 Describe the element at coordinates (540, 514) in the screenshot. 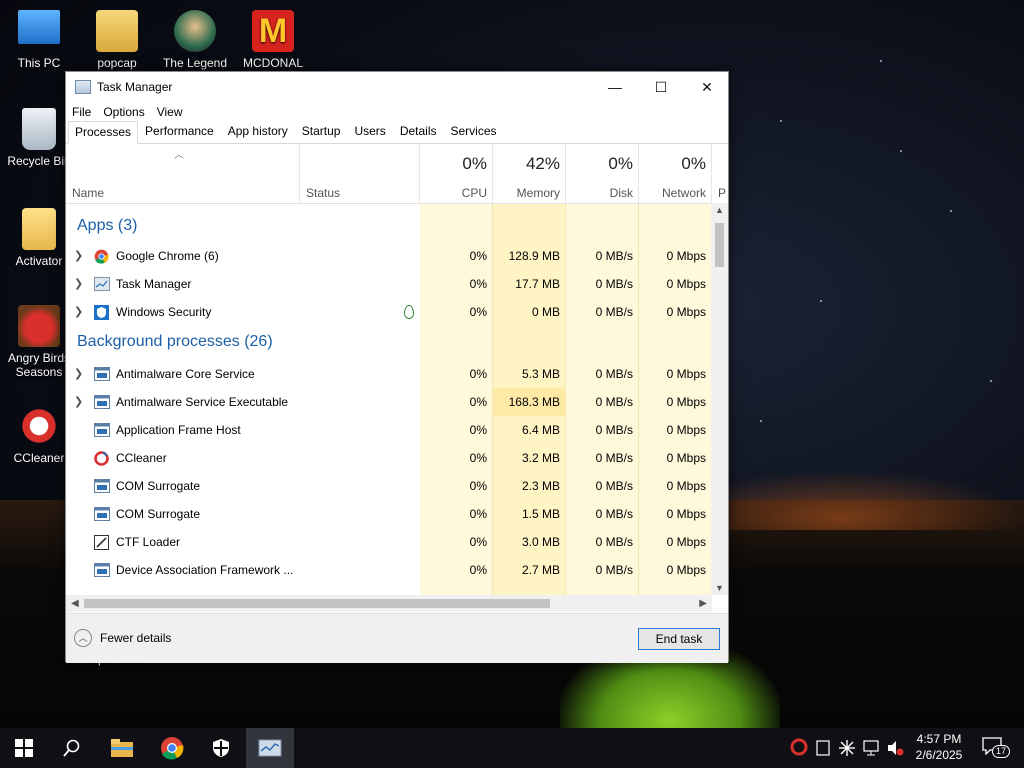

I see `memory-cell: 1.5 MB` at that location.